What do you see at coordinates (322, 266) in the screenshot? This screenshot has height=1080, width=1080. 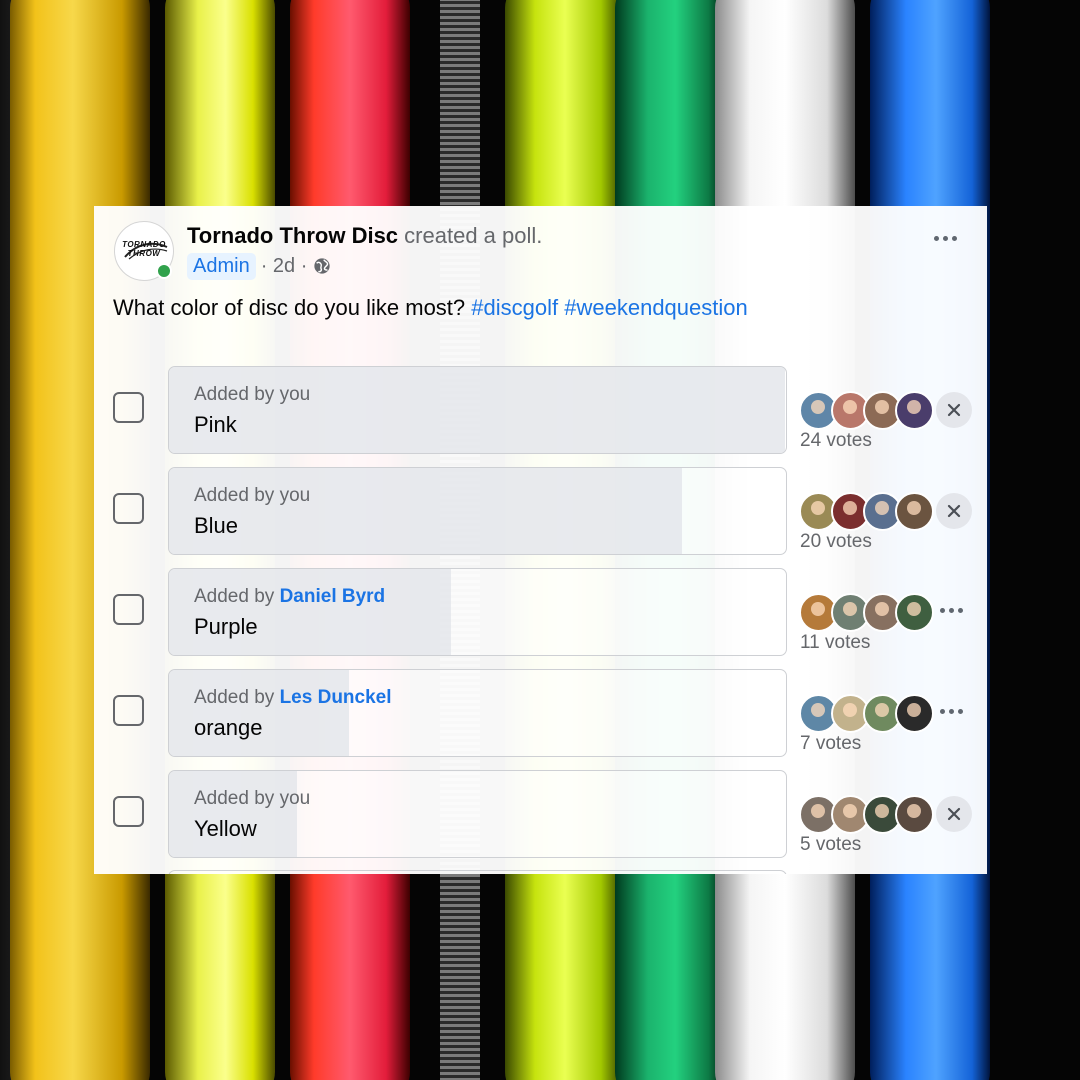 I see `globe-icon` at bounding box center [322, 266].